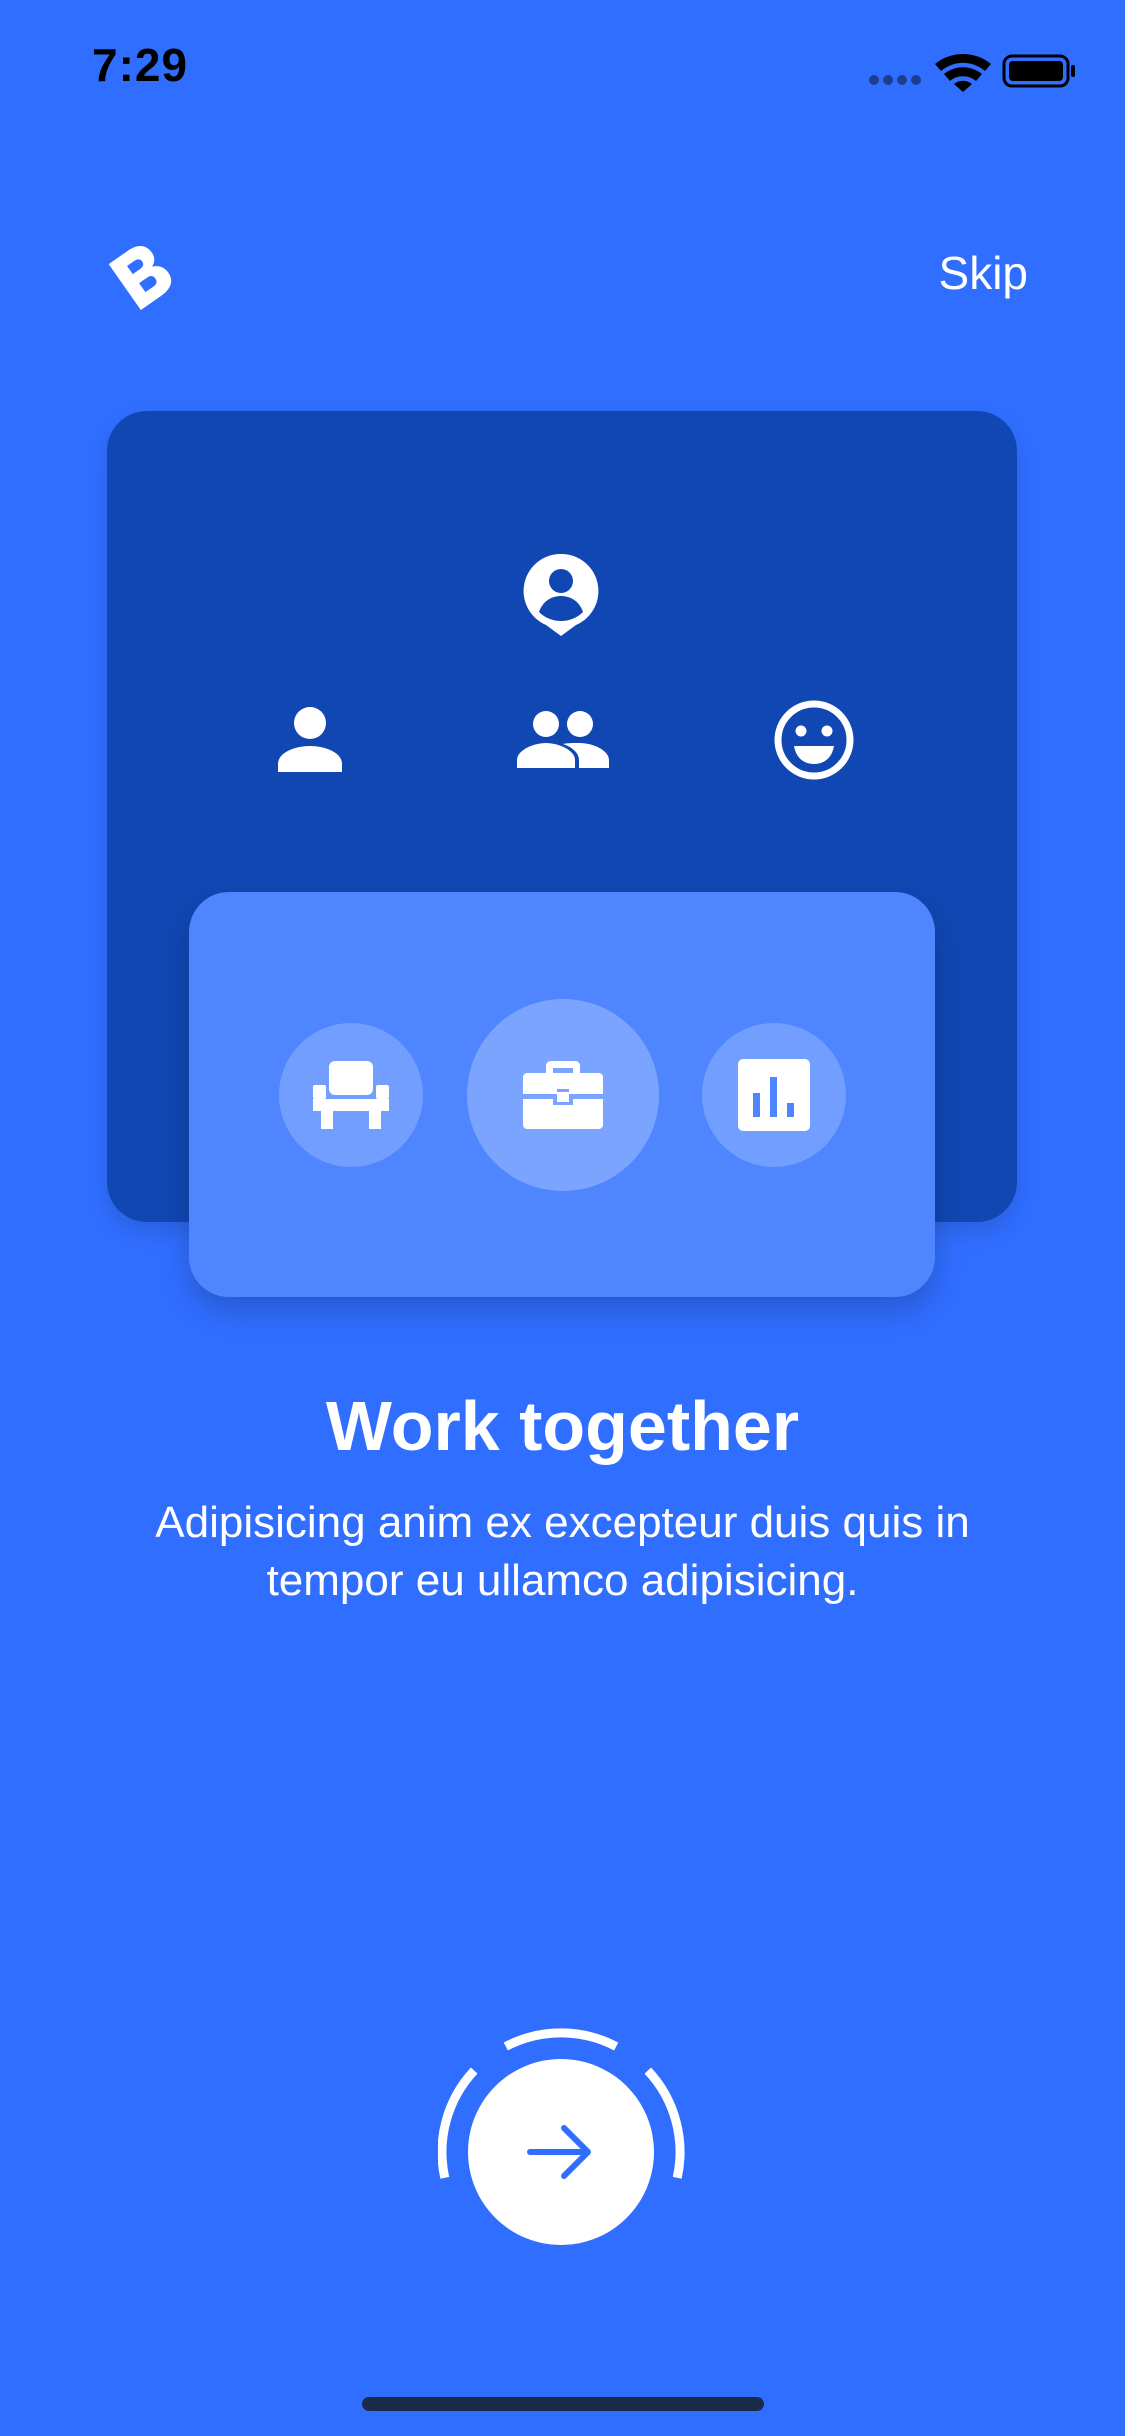 The height and width of the screenshot is (2436, 1125). I want to click on person-icon, so click(310, 739).